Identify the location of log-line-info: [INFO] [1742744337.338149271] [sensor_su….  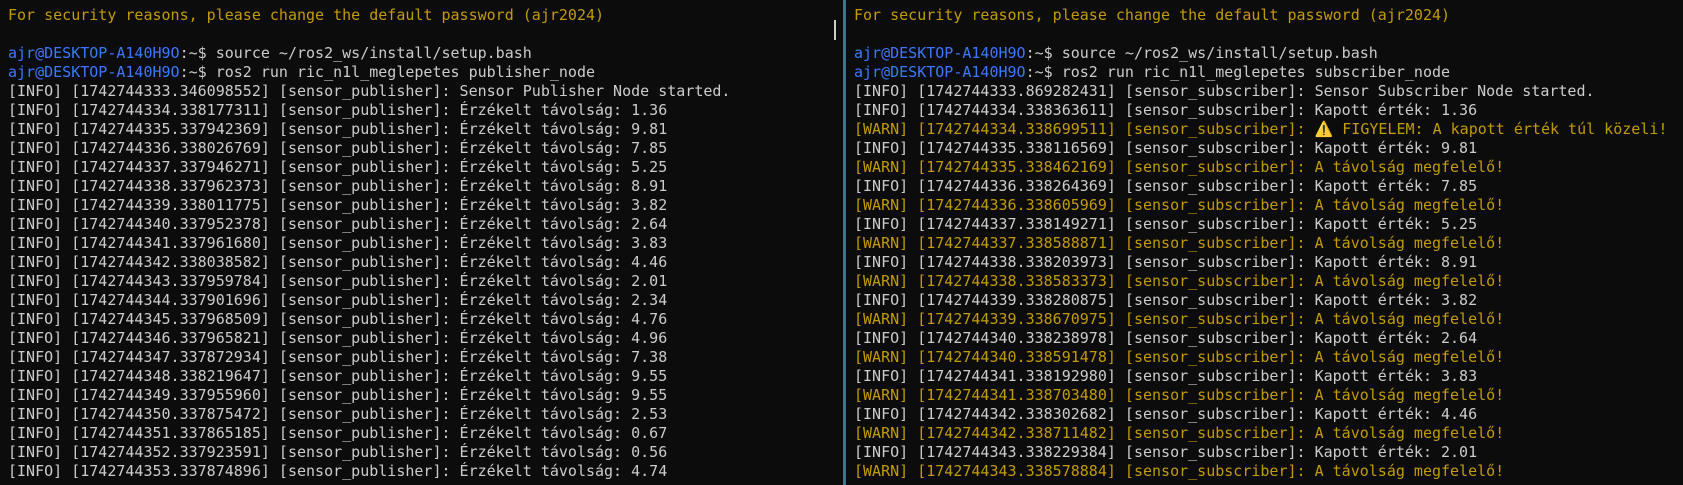
(1166, 224).